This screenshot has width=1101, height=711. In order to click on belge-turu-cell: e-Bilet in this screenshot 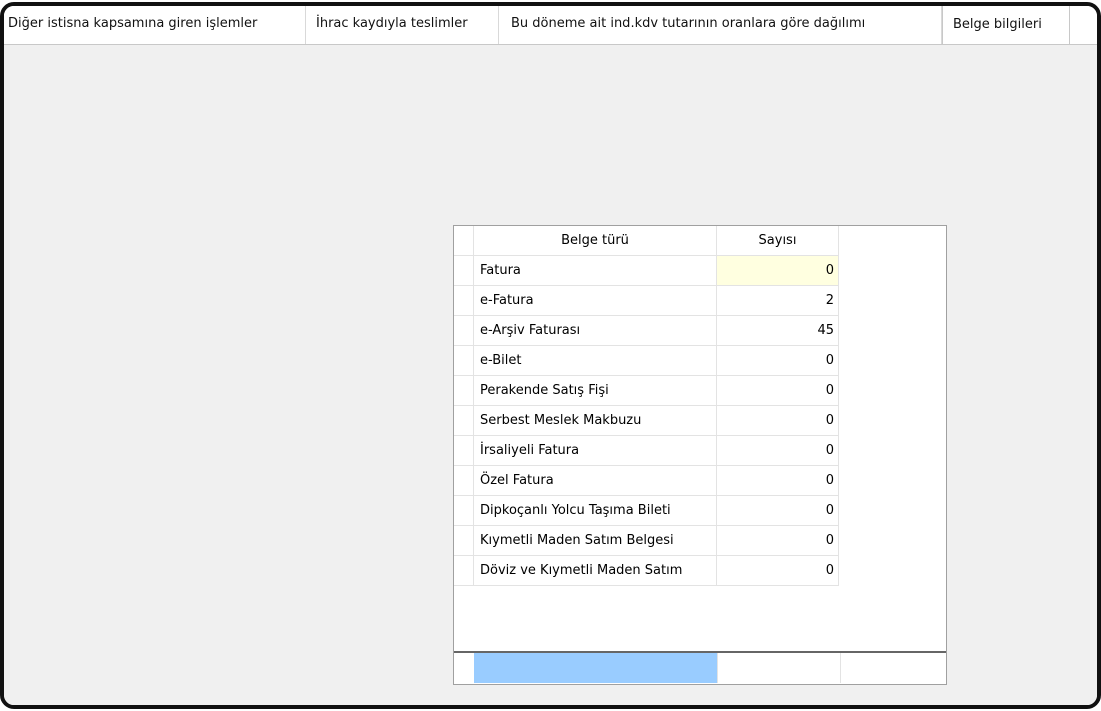, I will do `click(595, 361)`.